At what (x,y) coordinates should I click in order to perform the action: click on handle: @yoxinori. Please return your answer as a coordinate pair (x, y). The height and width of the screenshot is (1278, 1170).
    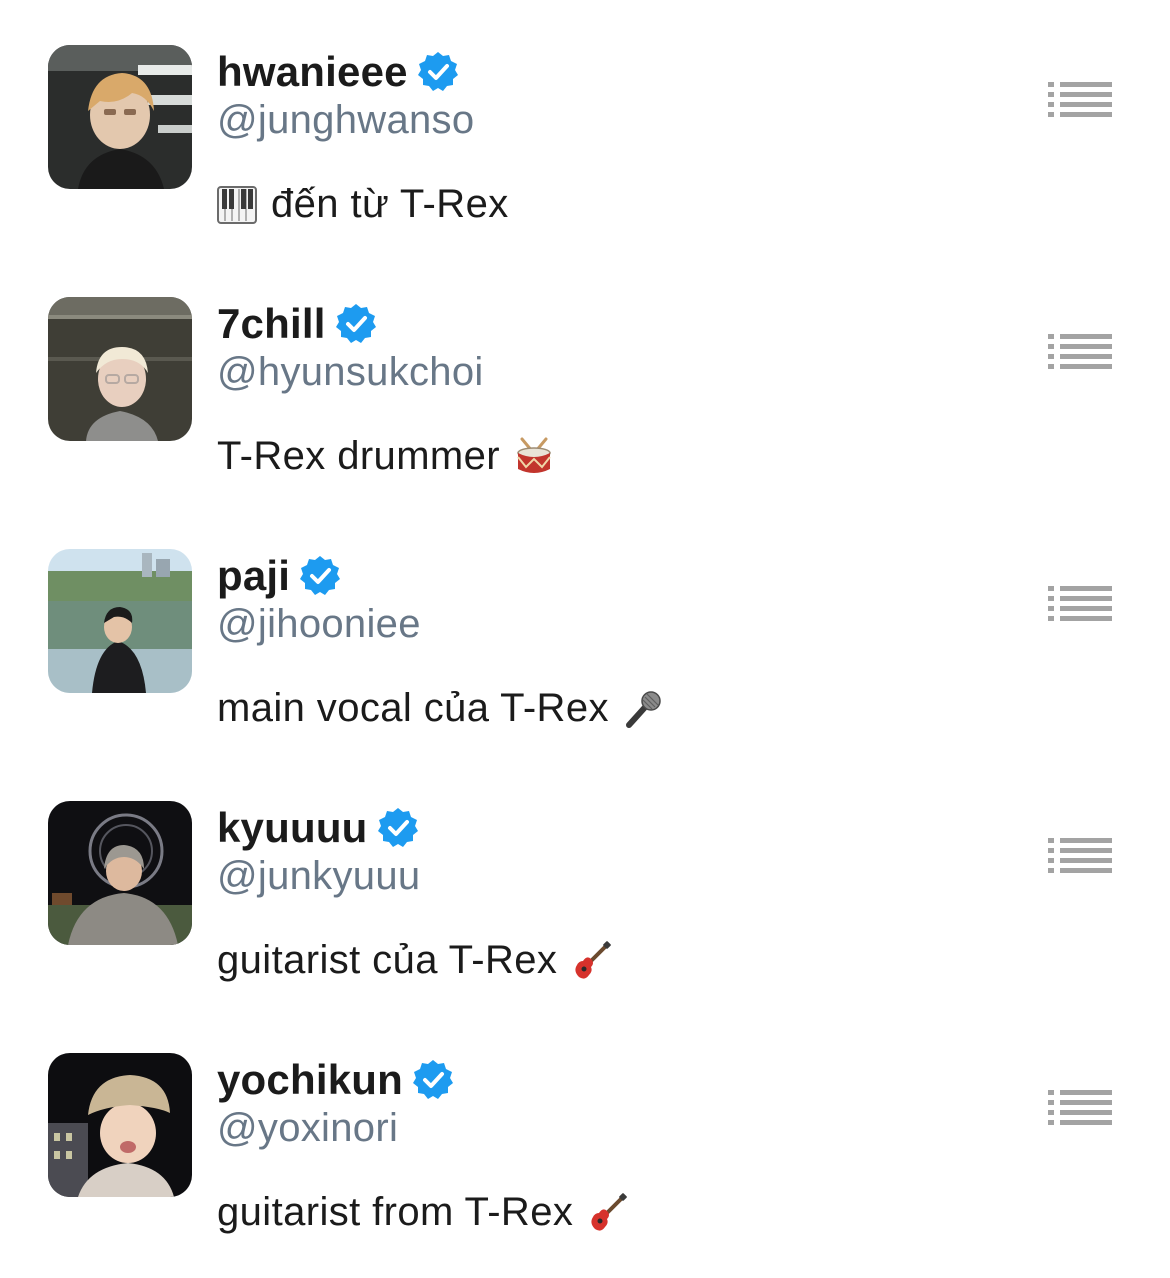
    Looking at the image, I should click on (307, 1128).